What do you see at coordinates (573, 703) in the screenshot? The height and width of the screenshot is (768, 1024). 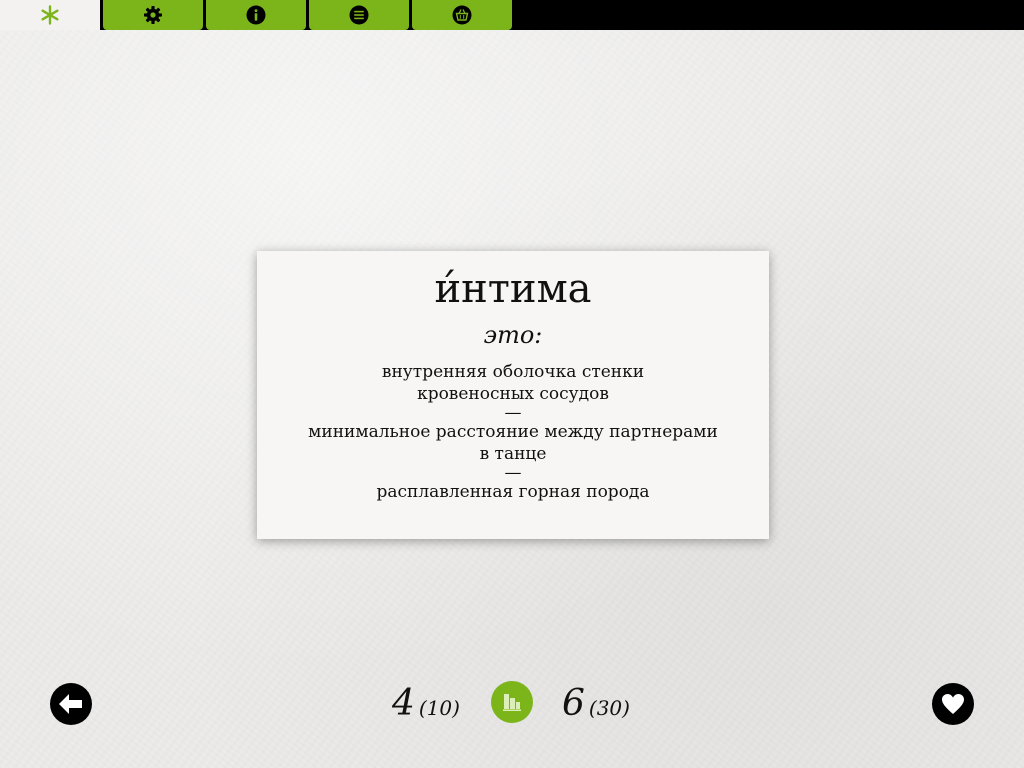 I see `score-value: 6` at bounding box center [573, 703].